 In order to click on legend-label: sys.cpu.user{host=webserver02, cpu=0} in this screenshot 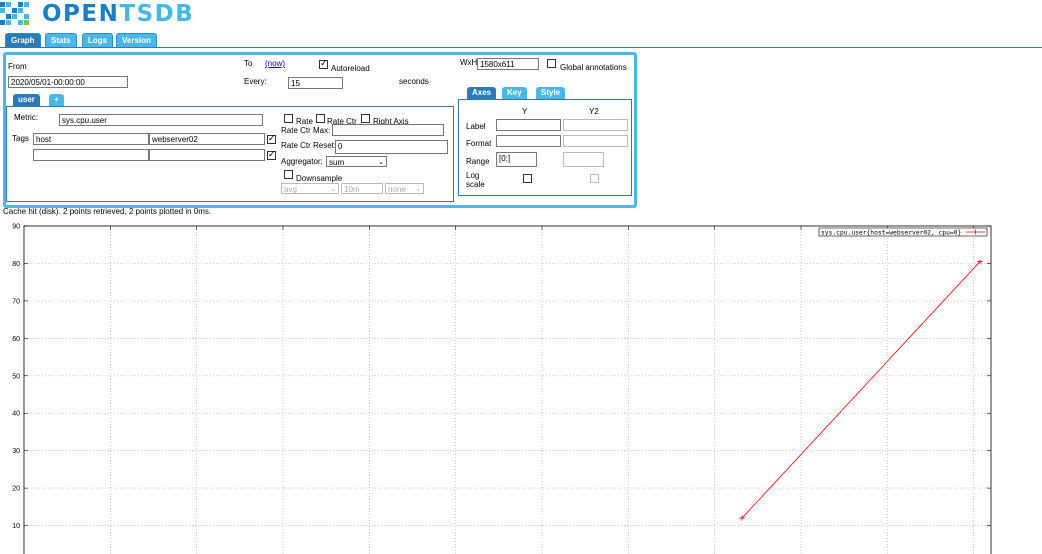, I will do `click(891, 233)`.